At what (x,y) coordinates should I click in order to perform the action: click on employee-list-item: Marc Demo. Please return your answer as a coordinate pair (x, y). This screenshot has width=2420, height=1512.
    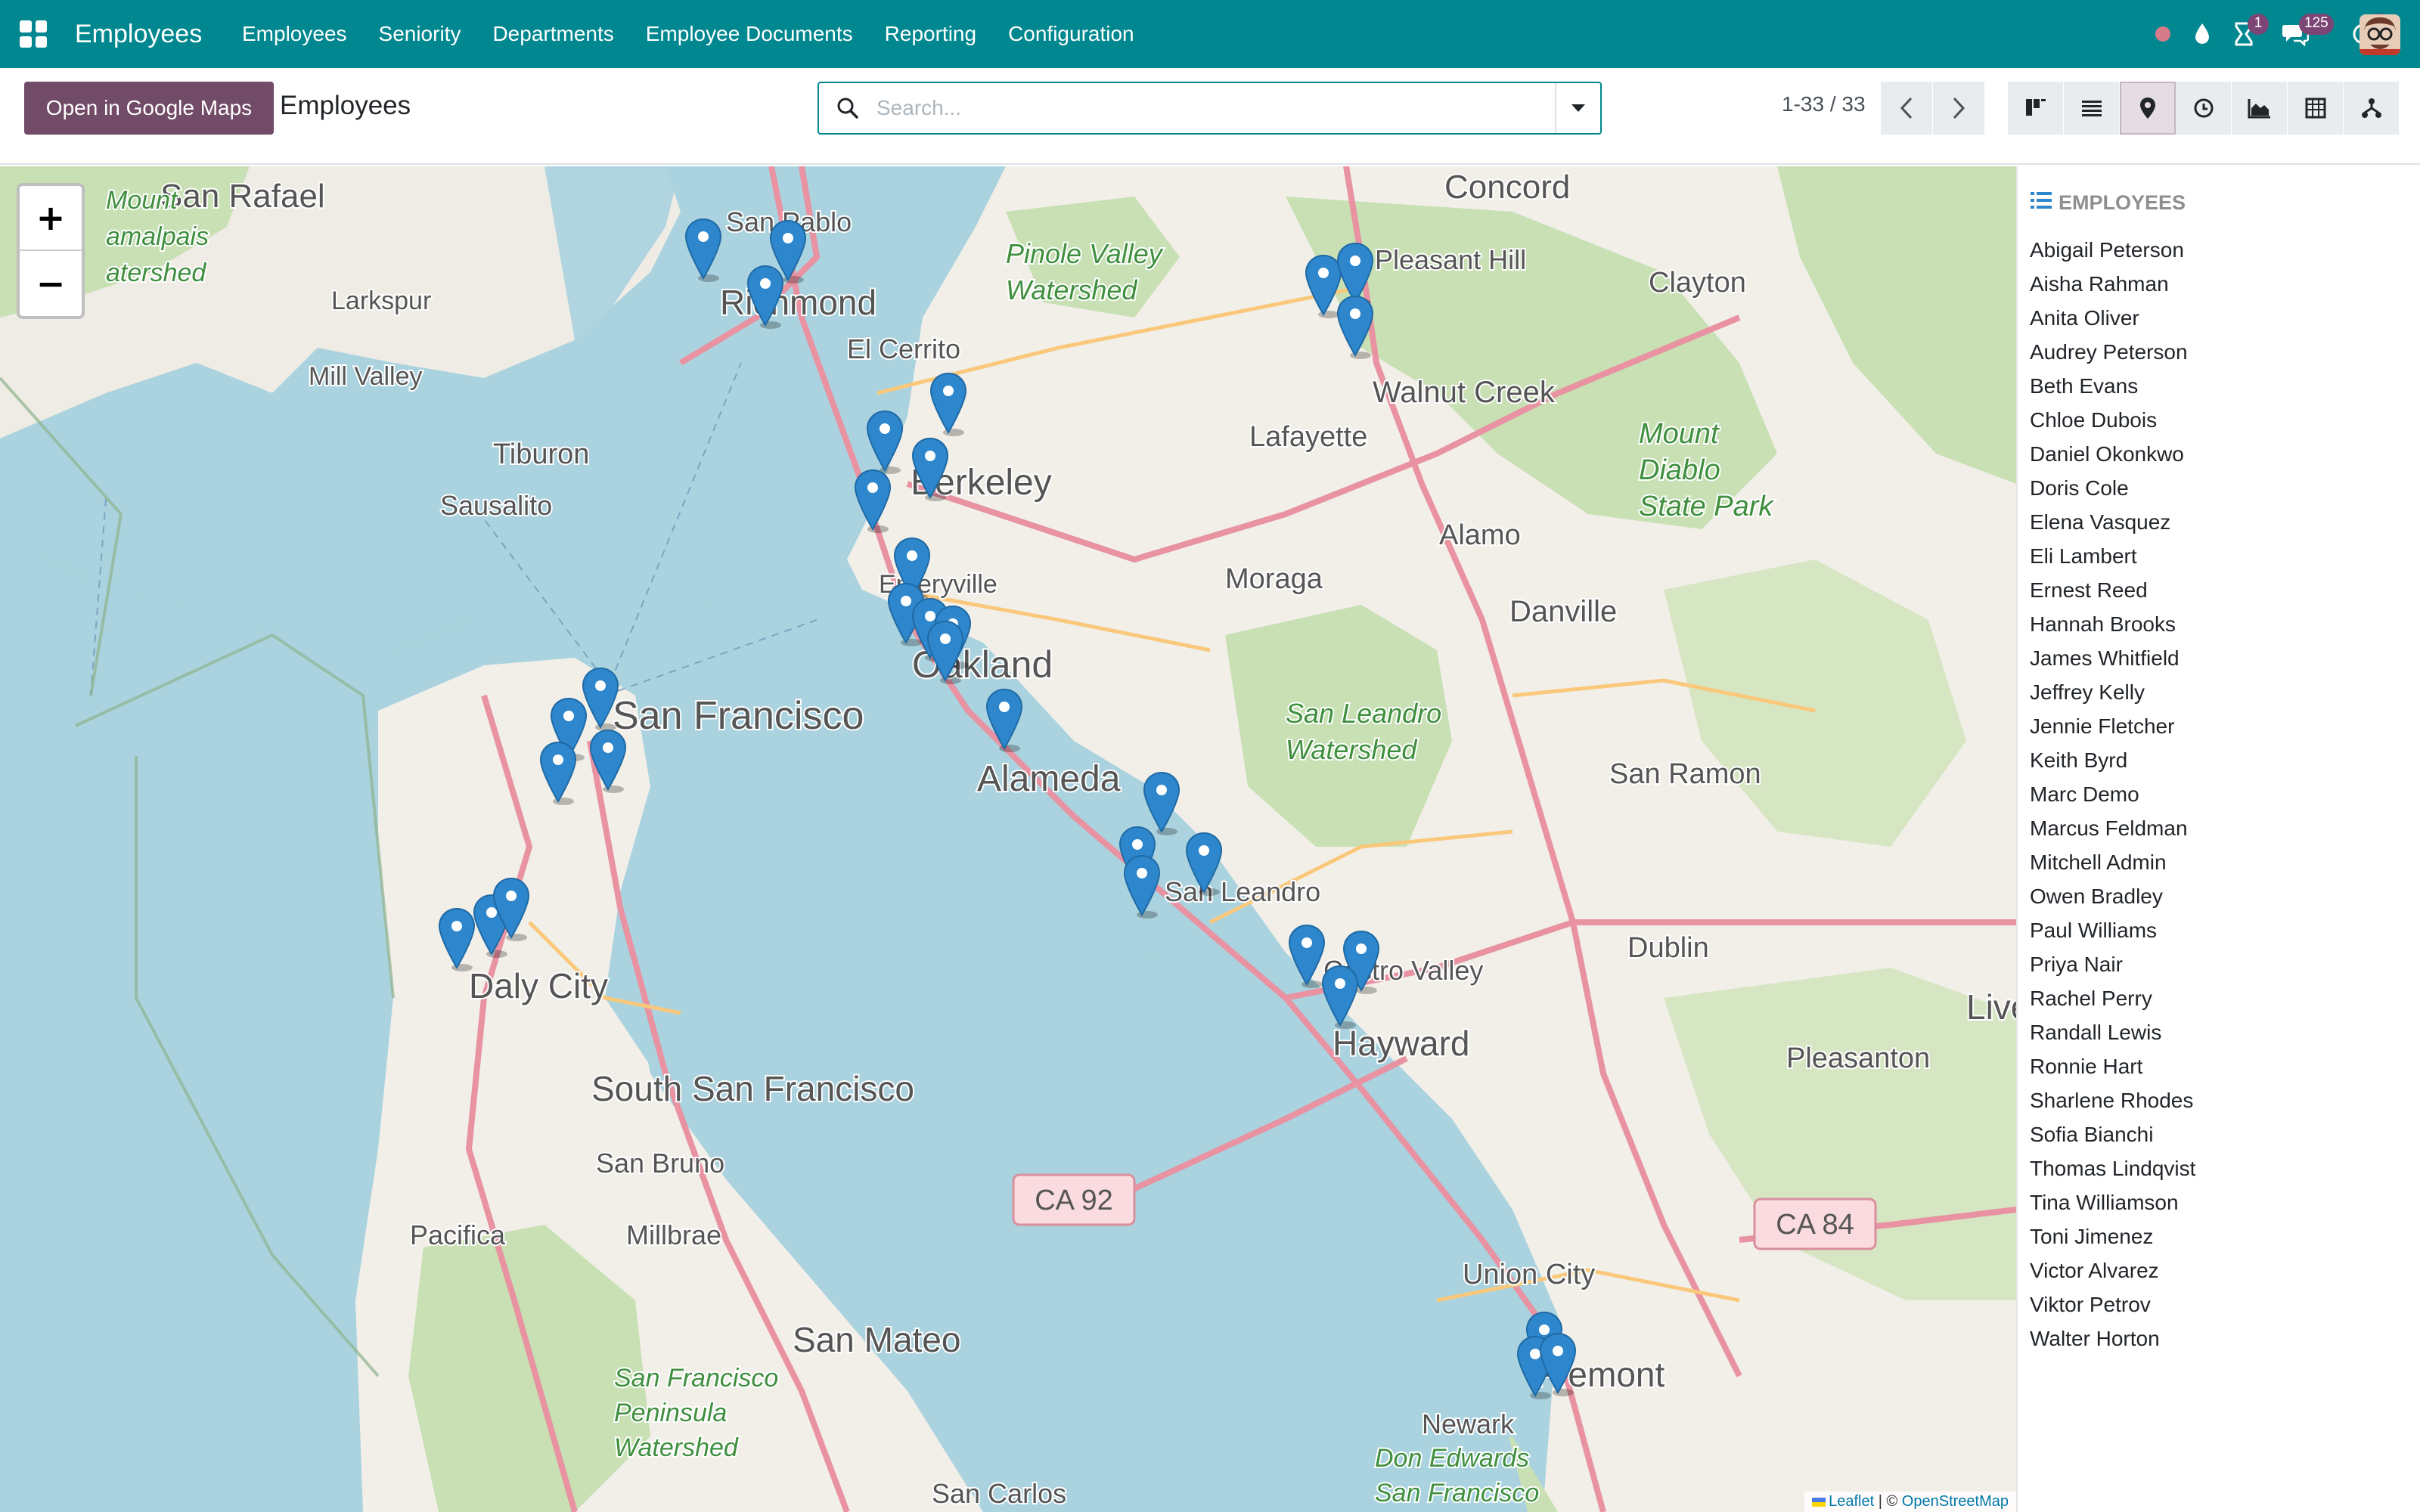
    Looking at the image, I should click on (2112, 794).